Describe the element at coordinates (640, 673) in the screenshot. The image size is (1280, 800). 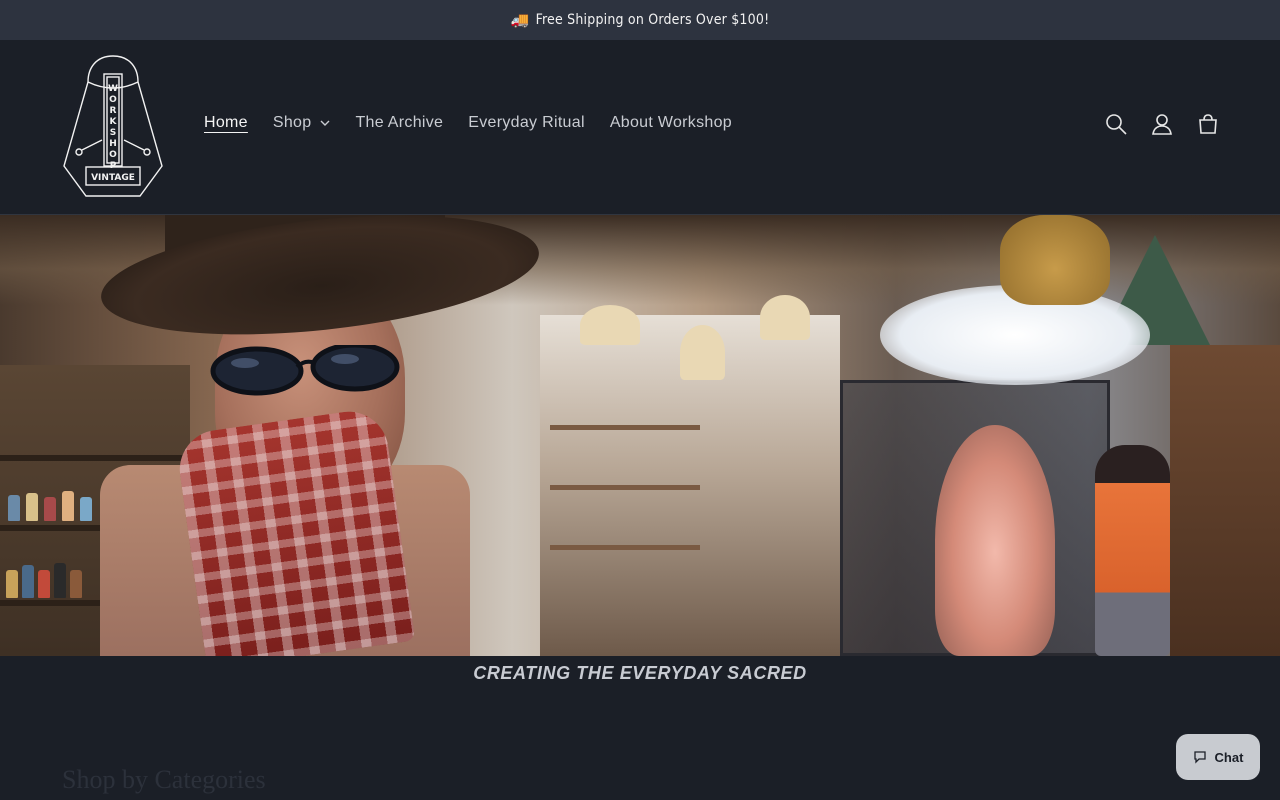
I see `hero-tagline: CREATING THE EVERYDAY SACRED` at that location.